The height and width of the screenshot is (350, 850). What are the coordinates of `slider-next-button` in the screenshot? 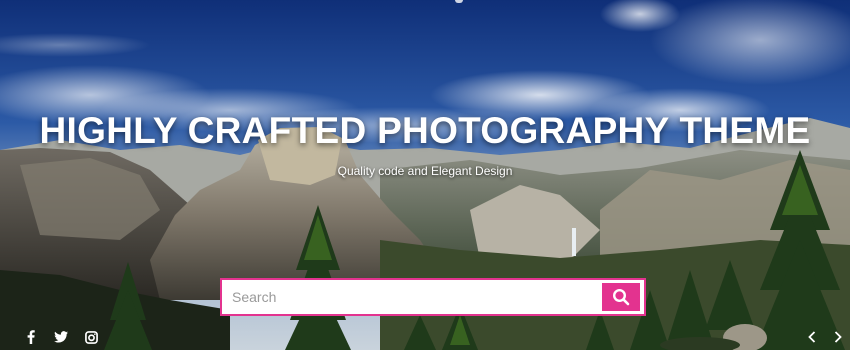 It's located at (838, 337).